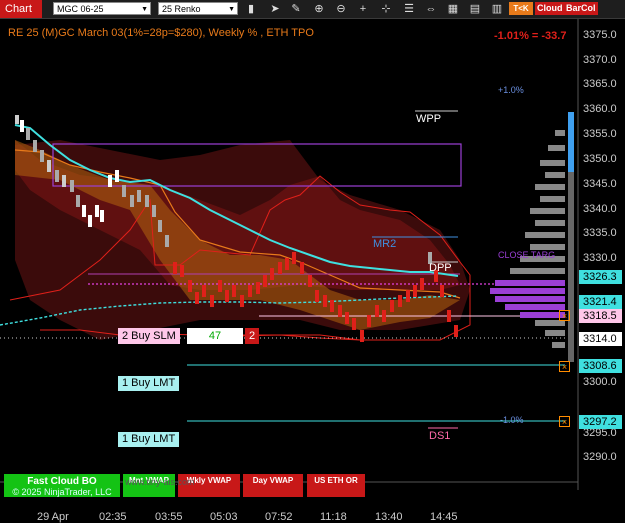  I want to click on price-tick: 3300.0, so click(600, 382).